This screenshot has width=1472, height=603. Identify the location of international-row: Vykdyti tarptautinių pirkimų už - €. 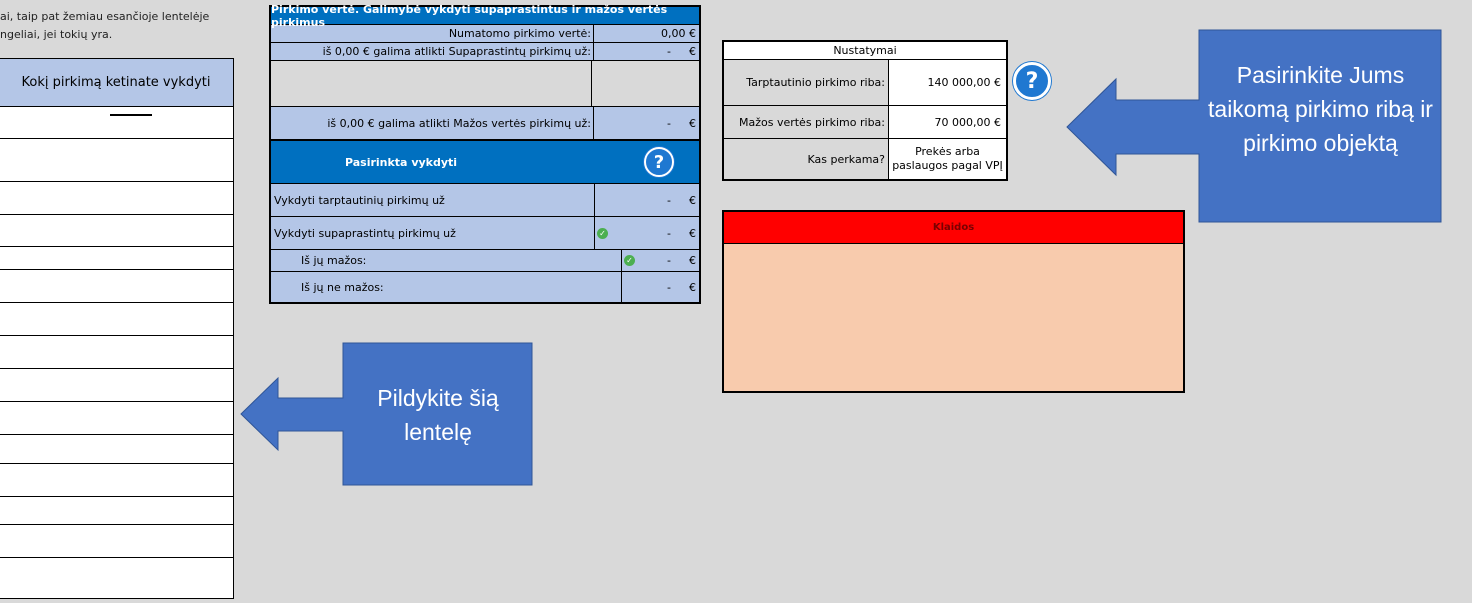
(485, 200).